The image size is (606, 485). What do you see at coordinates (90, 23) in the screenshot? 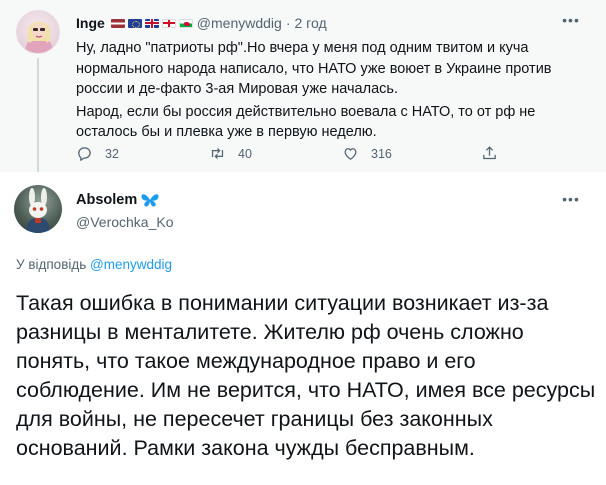
I see `author-name: Inge` at bounding box center [90, 23].